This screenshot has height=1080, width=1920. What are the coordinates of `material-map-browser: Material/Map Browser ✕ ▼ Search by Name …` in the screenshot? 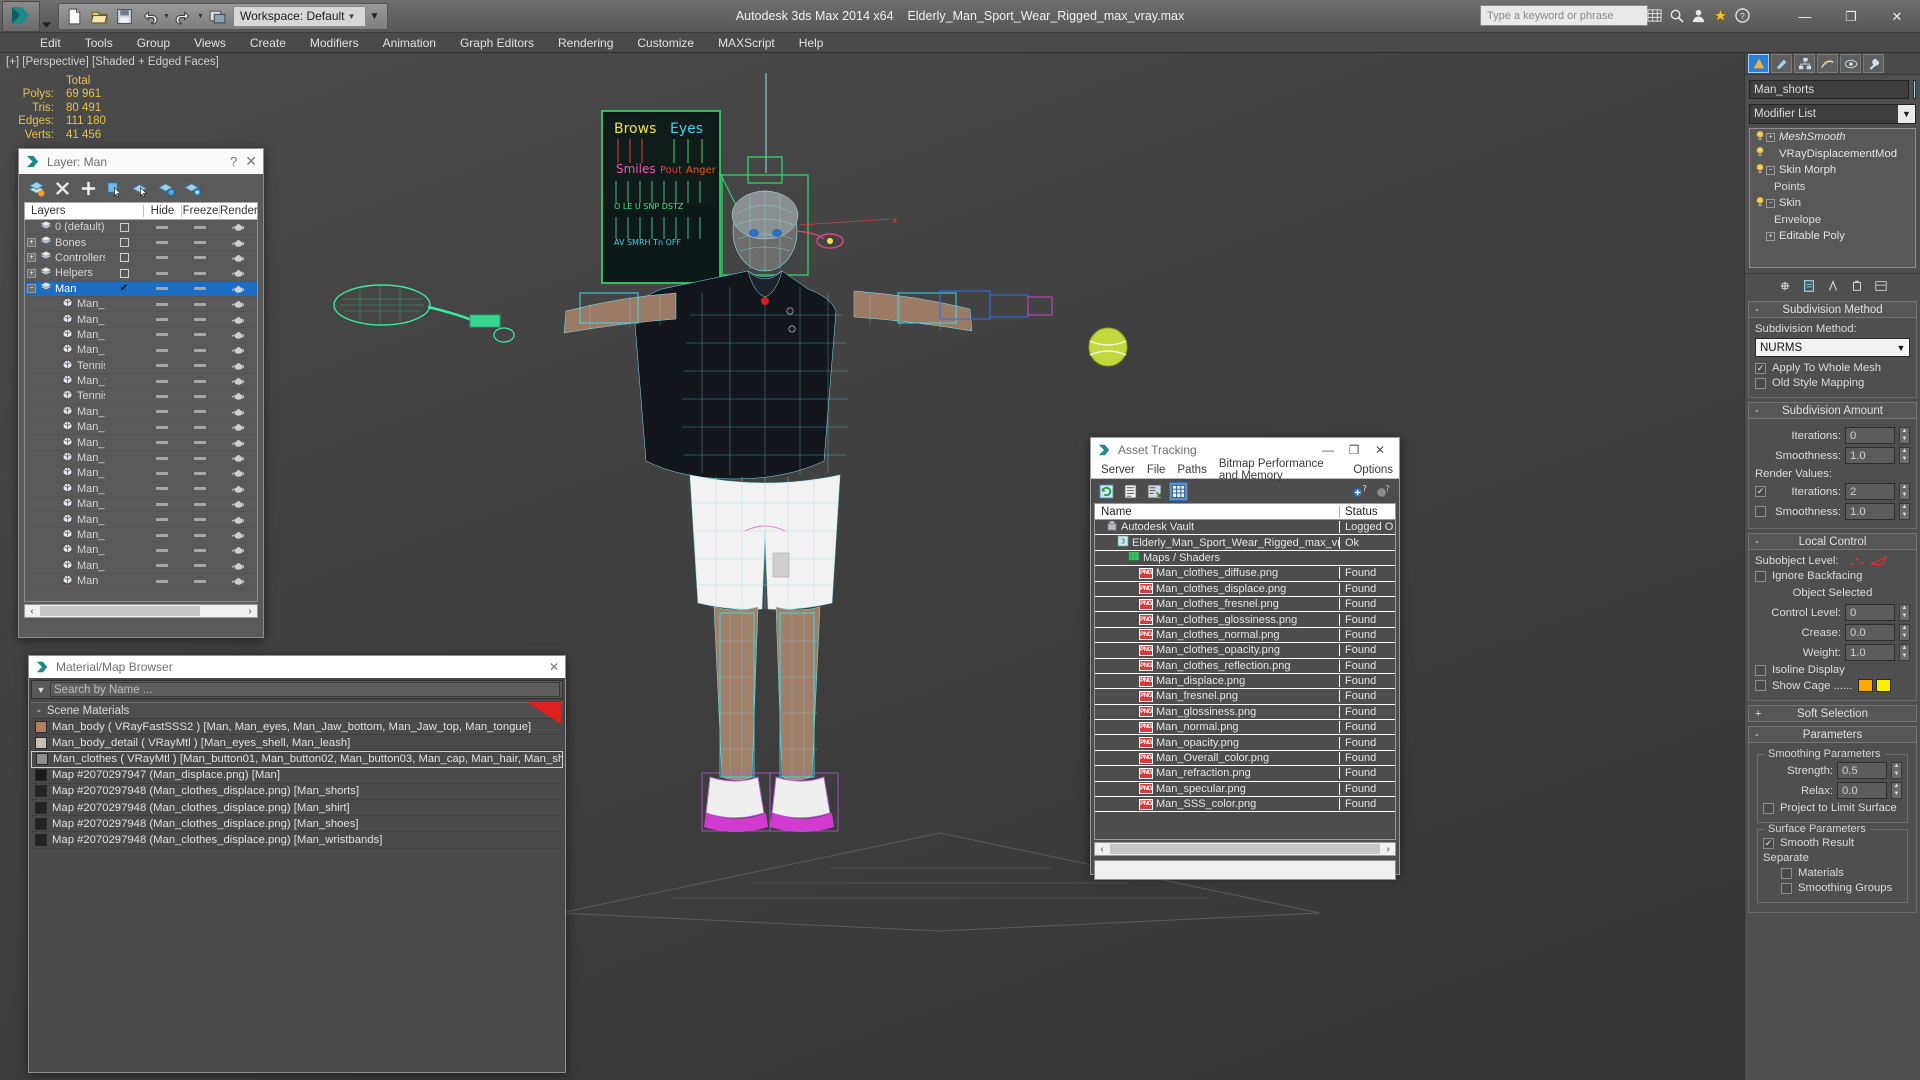 It's located at (297, 864).